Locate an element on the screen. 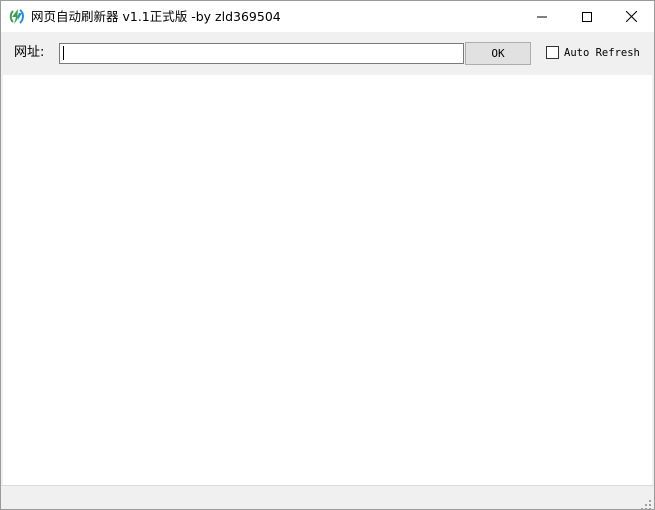 This screenshot has width=655, height=510. close-button is located at coordinates (631, 16).